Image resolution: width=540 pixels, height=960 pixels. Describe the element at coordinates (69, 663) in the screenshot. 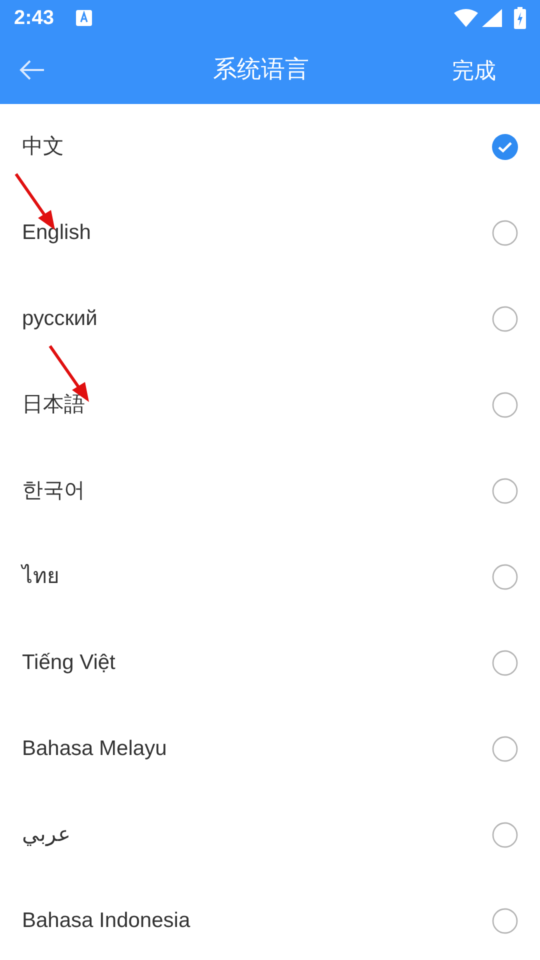

I see `language-name: Tiếng Việt` at that location.